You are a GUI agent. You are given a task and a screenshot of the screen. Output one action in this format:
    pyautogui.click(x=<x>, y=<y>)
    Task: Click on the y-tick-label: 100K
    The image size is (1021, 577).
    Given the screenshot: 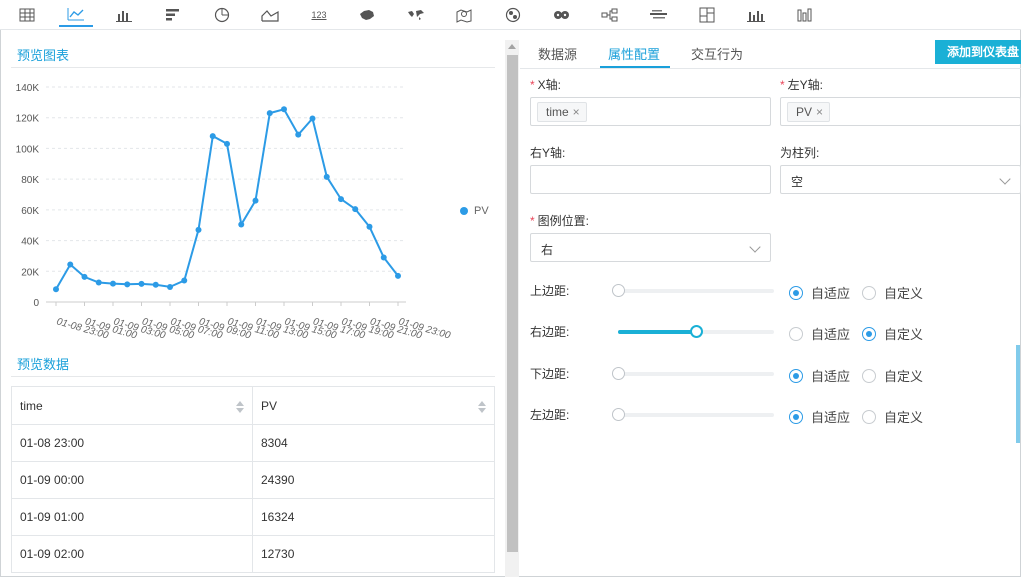 What is the action you would take?
    pyautogui.click(x=28, y=149)
    